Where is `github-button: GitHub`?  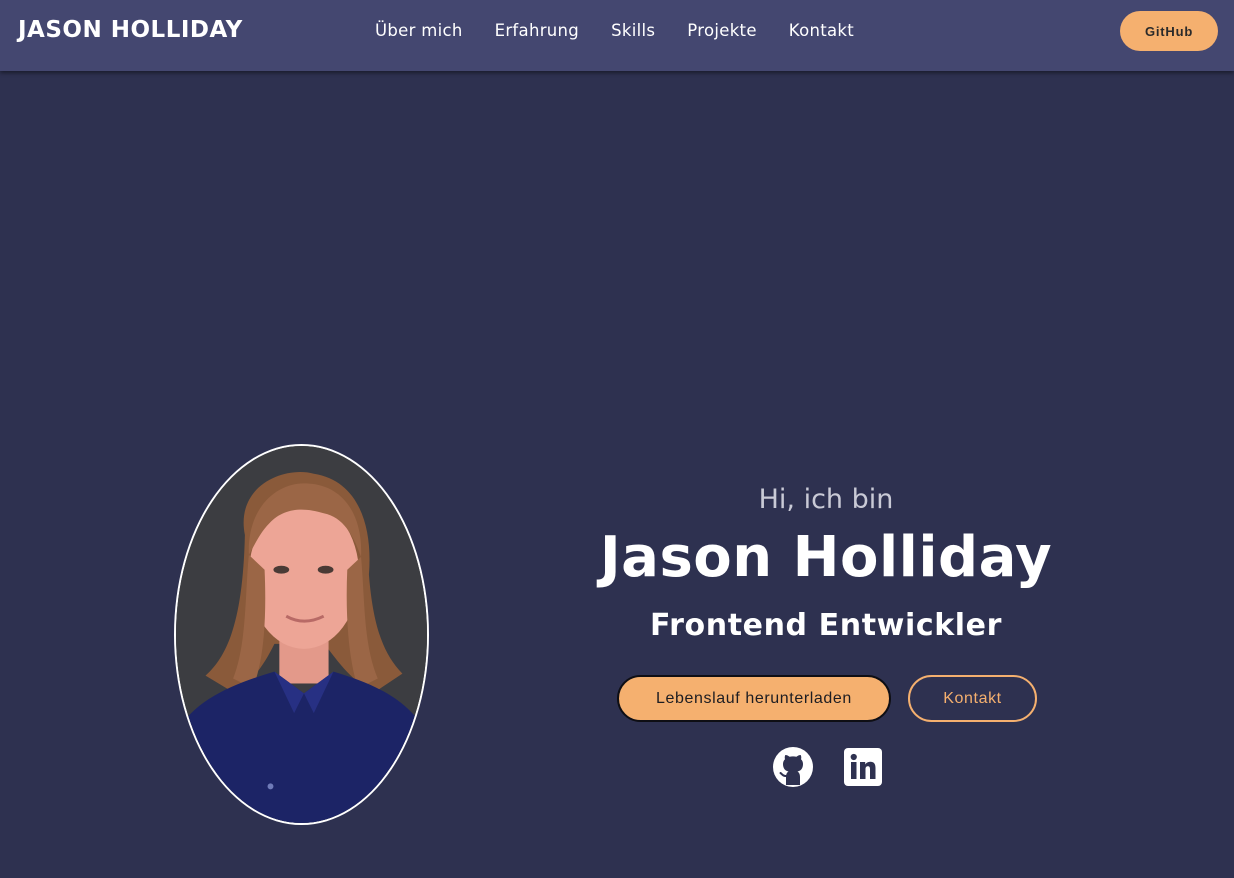
github-button: GitHub is located at coordinates (1169, 31).